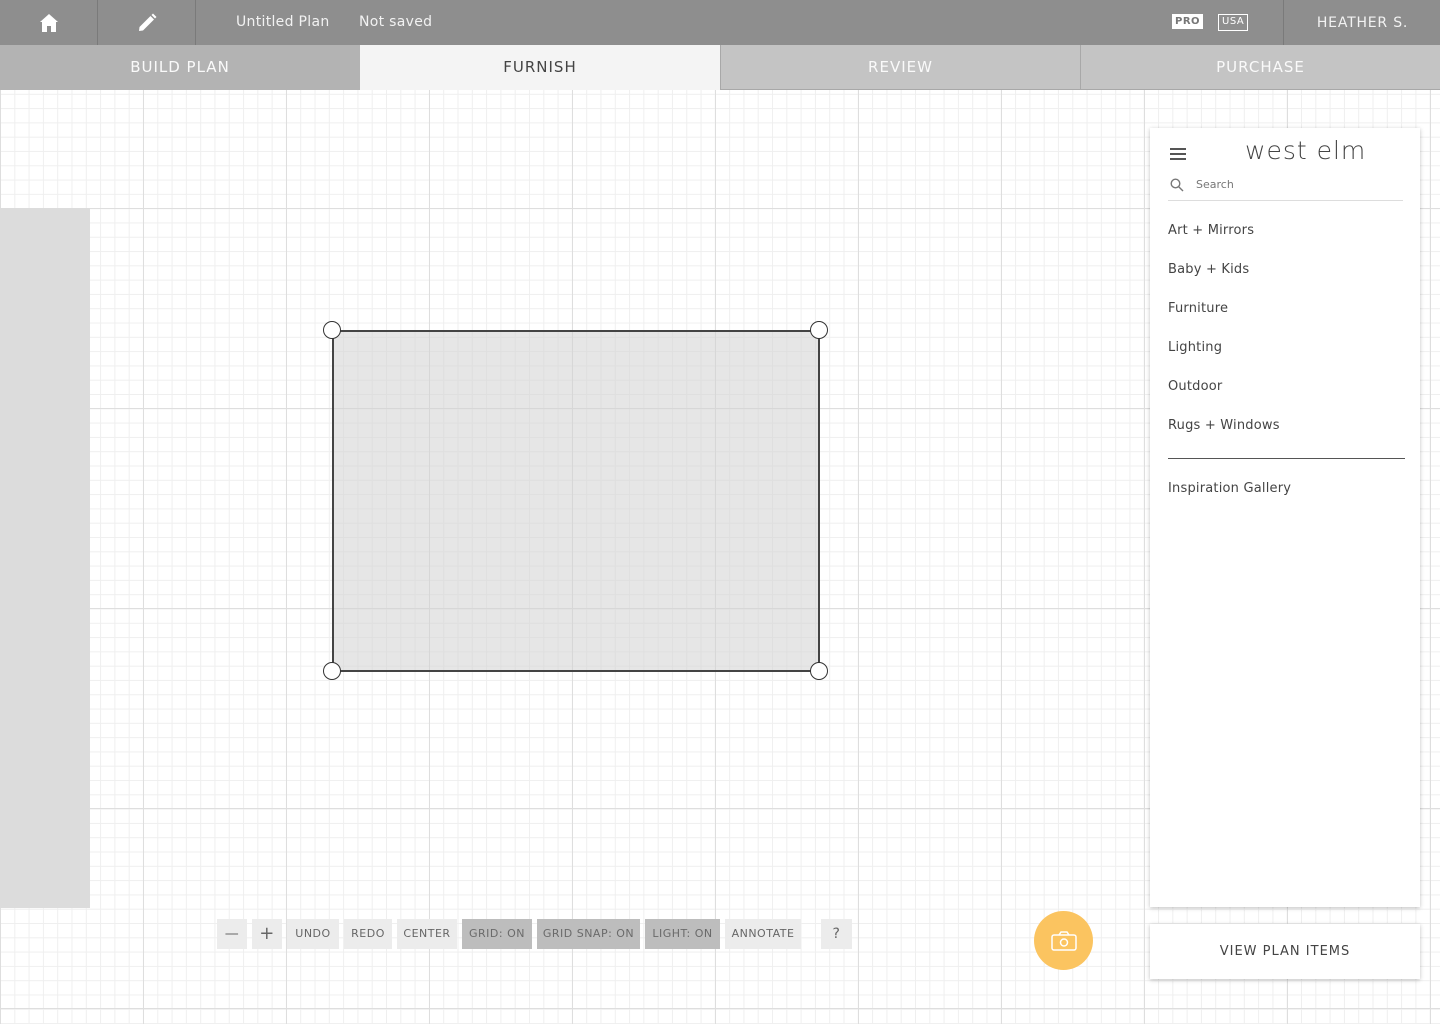  What do you see at coordinates (427, 934) in the screenshot?
I see `center-button: CENTER` at bounding box center [427, 934].